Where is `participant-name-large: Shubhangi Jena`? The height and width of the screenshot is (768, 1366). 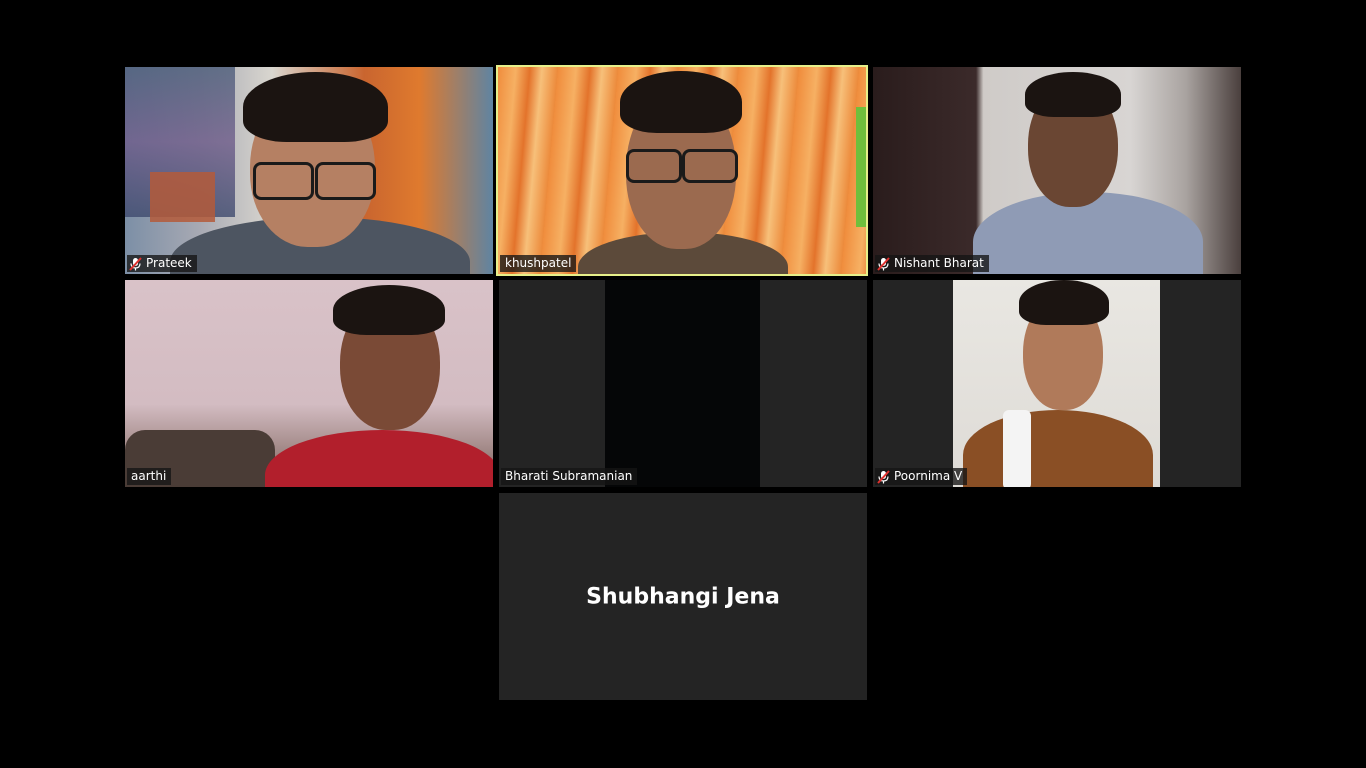
participant-name-large: Shubhangi Jena is located at coordinates (683, 596).